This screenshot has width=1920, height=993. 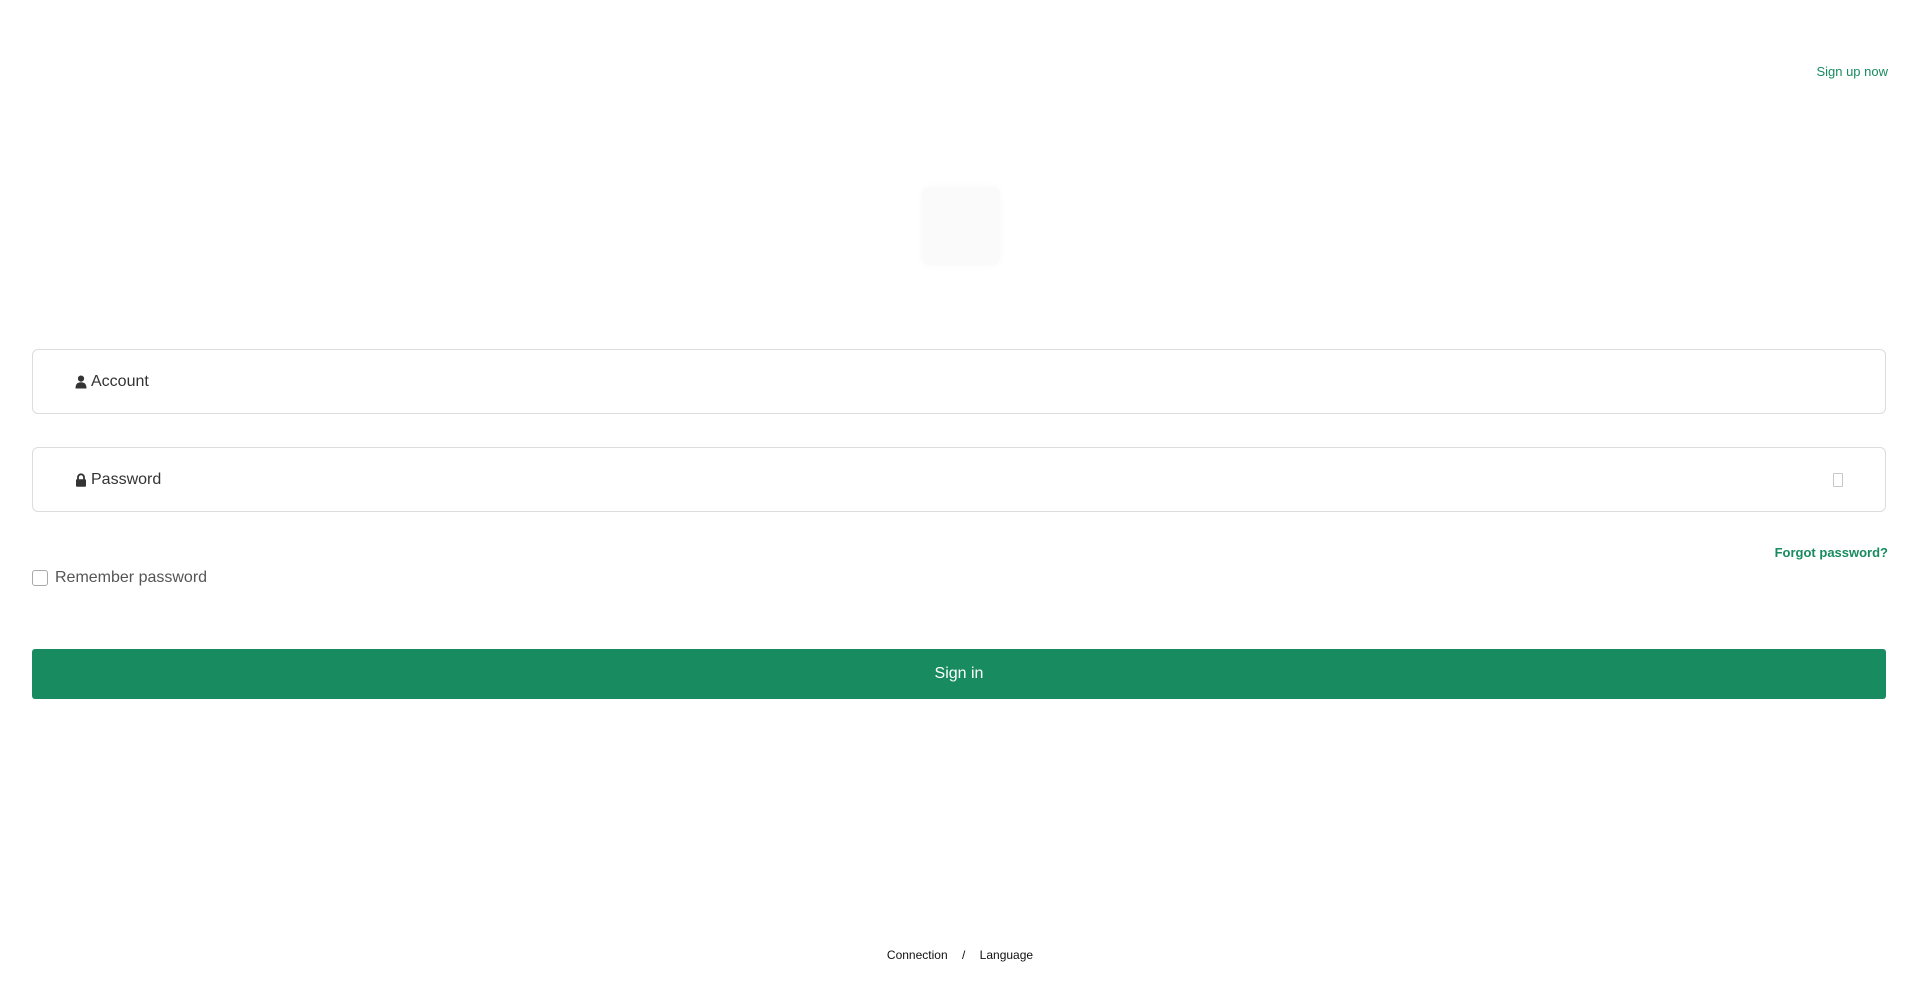 What do you see at coordinates (40, 578) in the screenshot?
I see `remember-checkbox` at bounding box center [40, 578].